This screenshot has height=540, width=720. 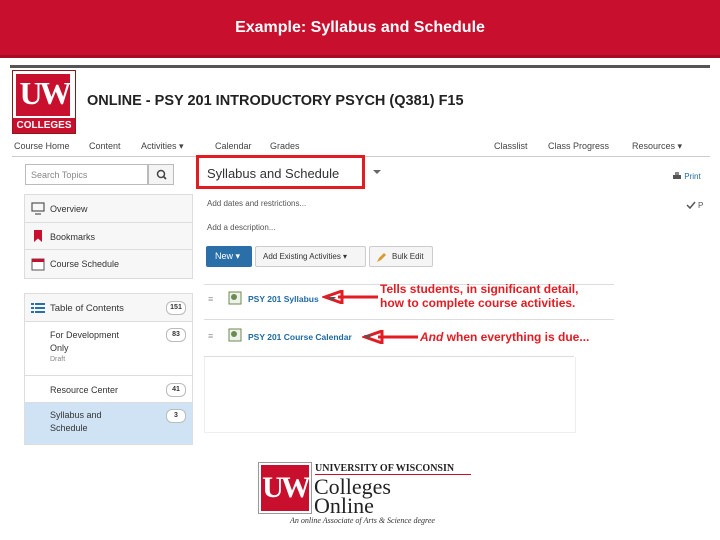 I want to click on footer-uw-logo: UW, so click(x=285, y=488).